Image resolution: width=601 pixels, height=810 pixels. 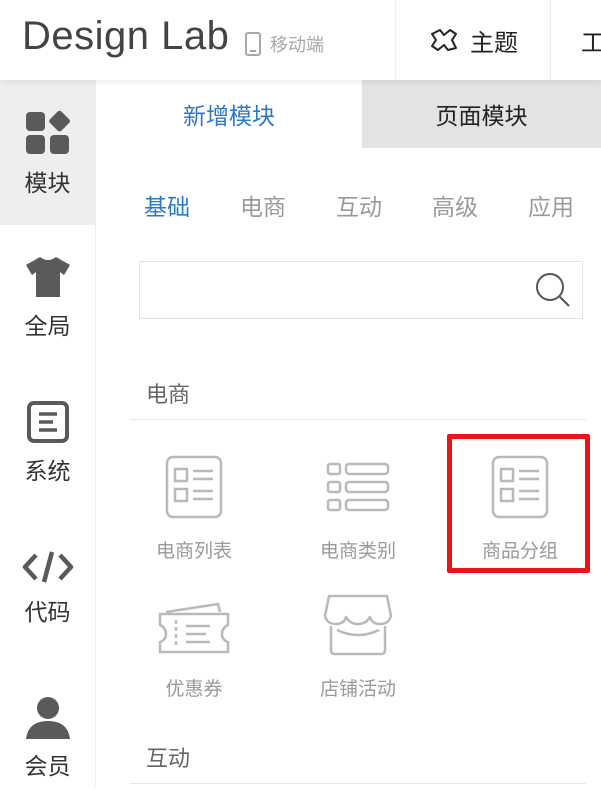 What do you see at coordinates (168, 395) in the screenshot?
I see `section-title-ecommerce: 电商` at bounding box center [168, 395].